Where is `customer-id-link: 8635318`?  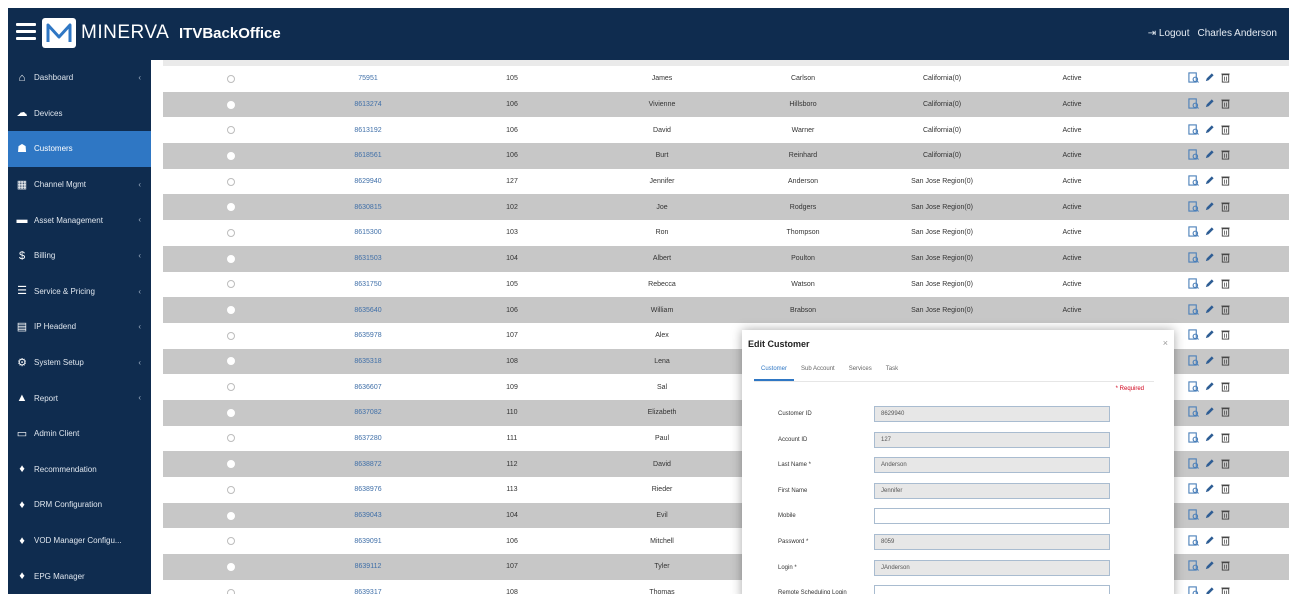
customer-id-link: 8635318 is located at coordinates (368, 362).